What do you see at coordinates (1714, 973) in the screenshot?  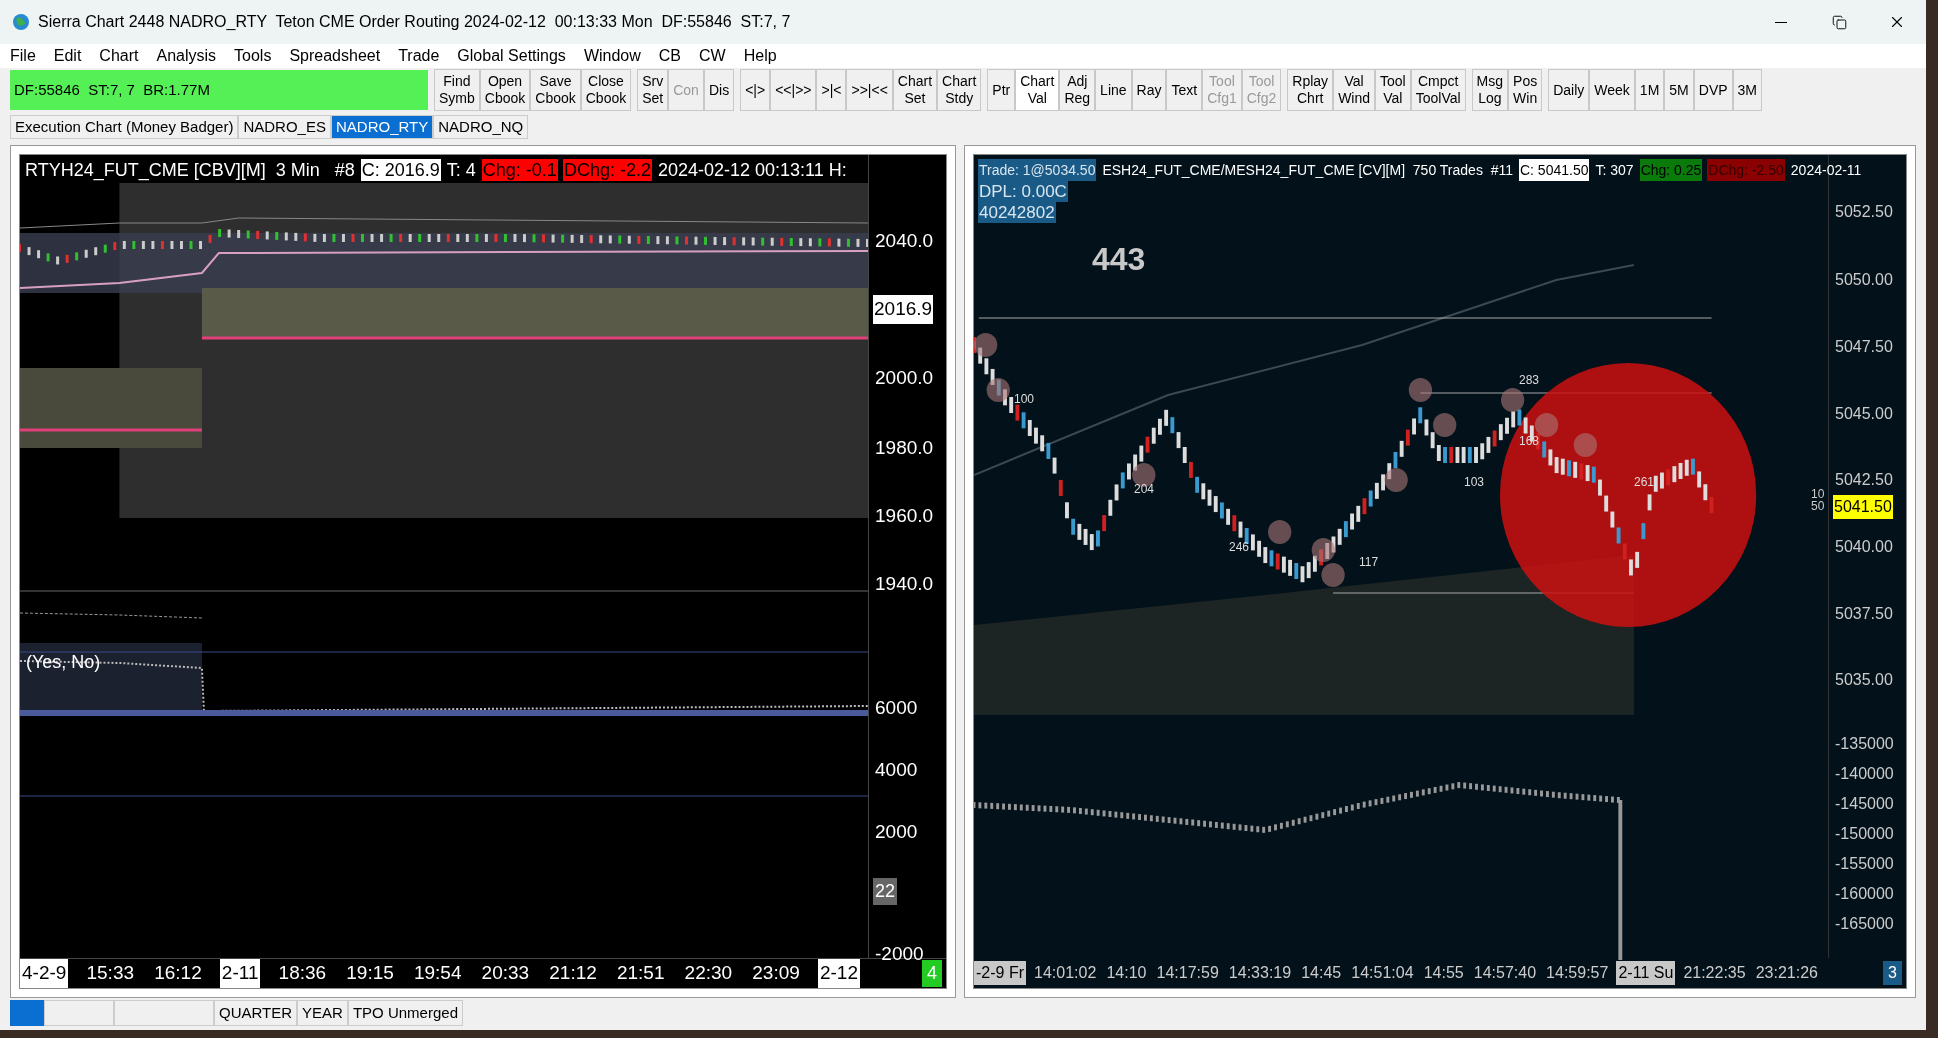 I see `time-axis-label: 21:22:35` at bounding box center [1714, 973].